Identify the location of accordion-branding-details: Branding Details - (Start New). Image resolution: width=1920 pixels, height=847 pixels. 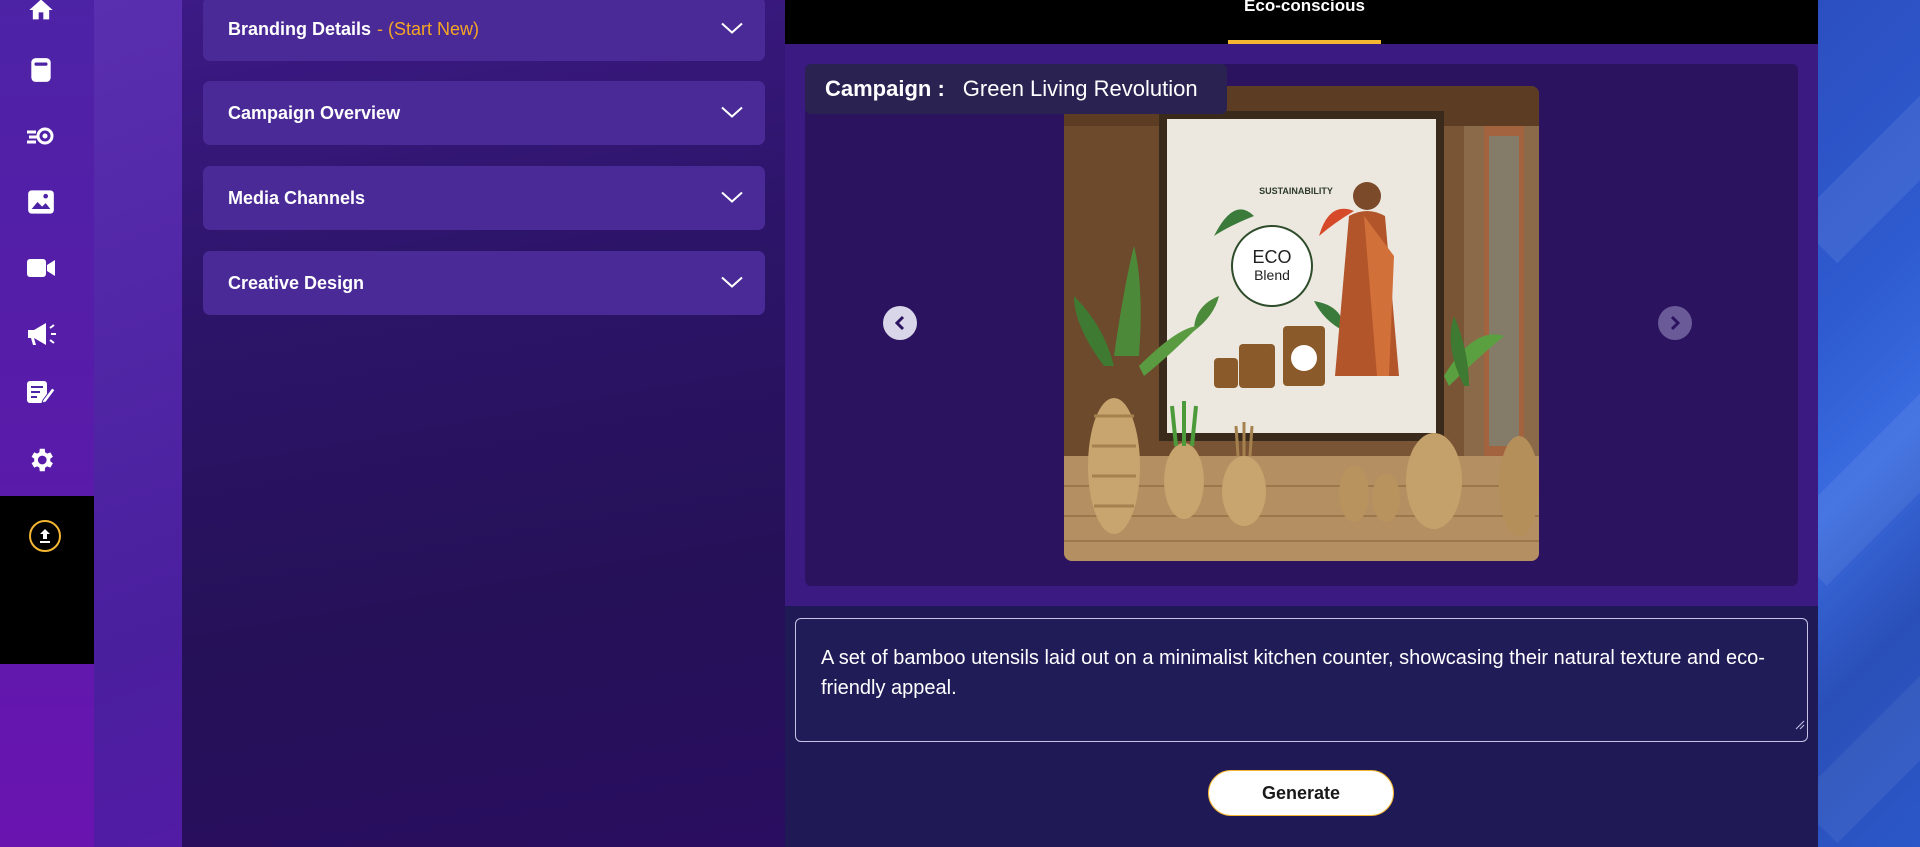
(484, 30).